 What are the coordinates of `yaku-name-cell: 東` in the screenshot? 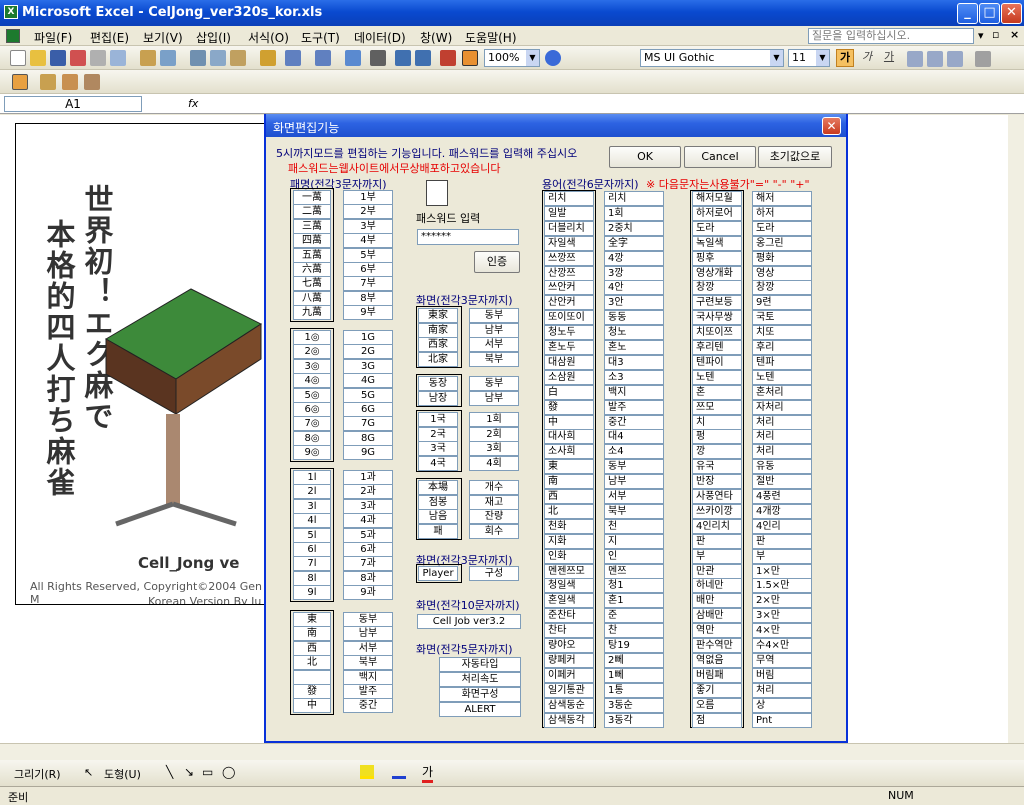 It's located at (569, 466).